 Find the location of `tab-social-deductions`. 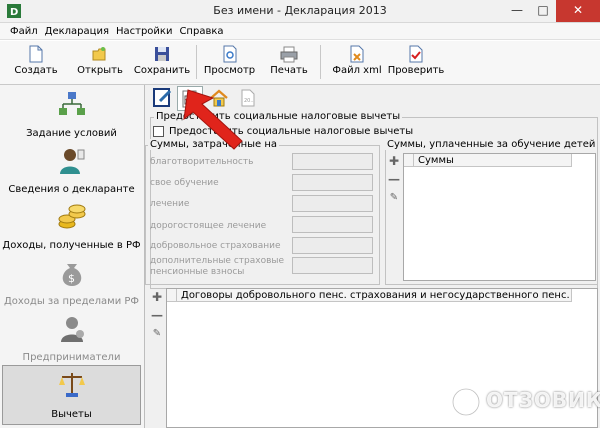

tab-social-deductions is located at coordinates (190, 98).